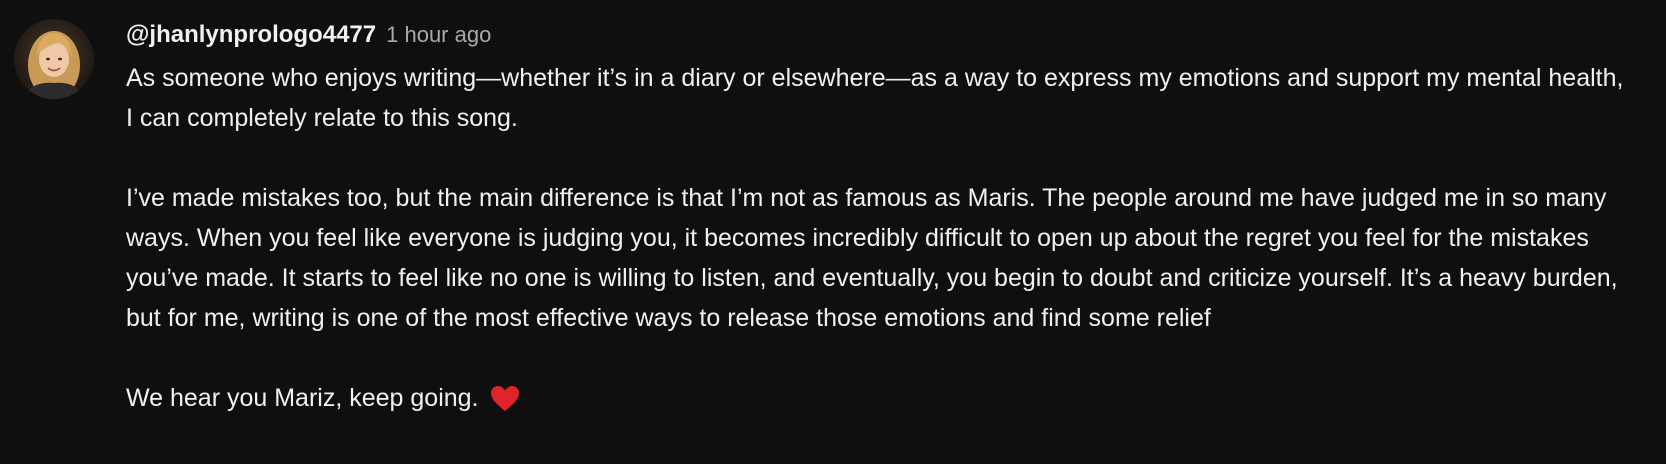  What do you see at coordinates (881, 401) in the screenshot?
I see `comment-paragraph-last: We hear you Mariz, keep going.` at bounding box center [881, 401].